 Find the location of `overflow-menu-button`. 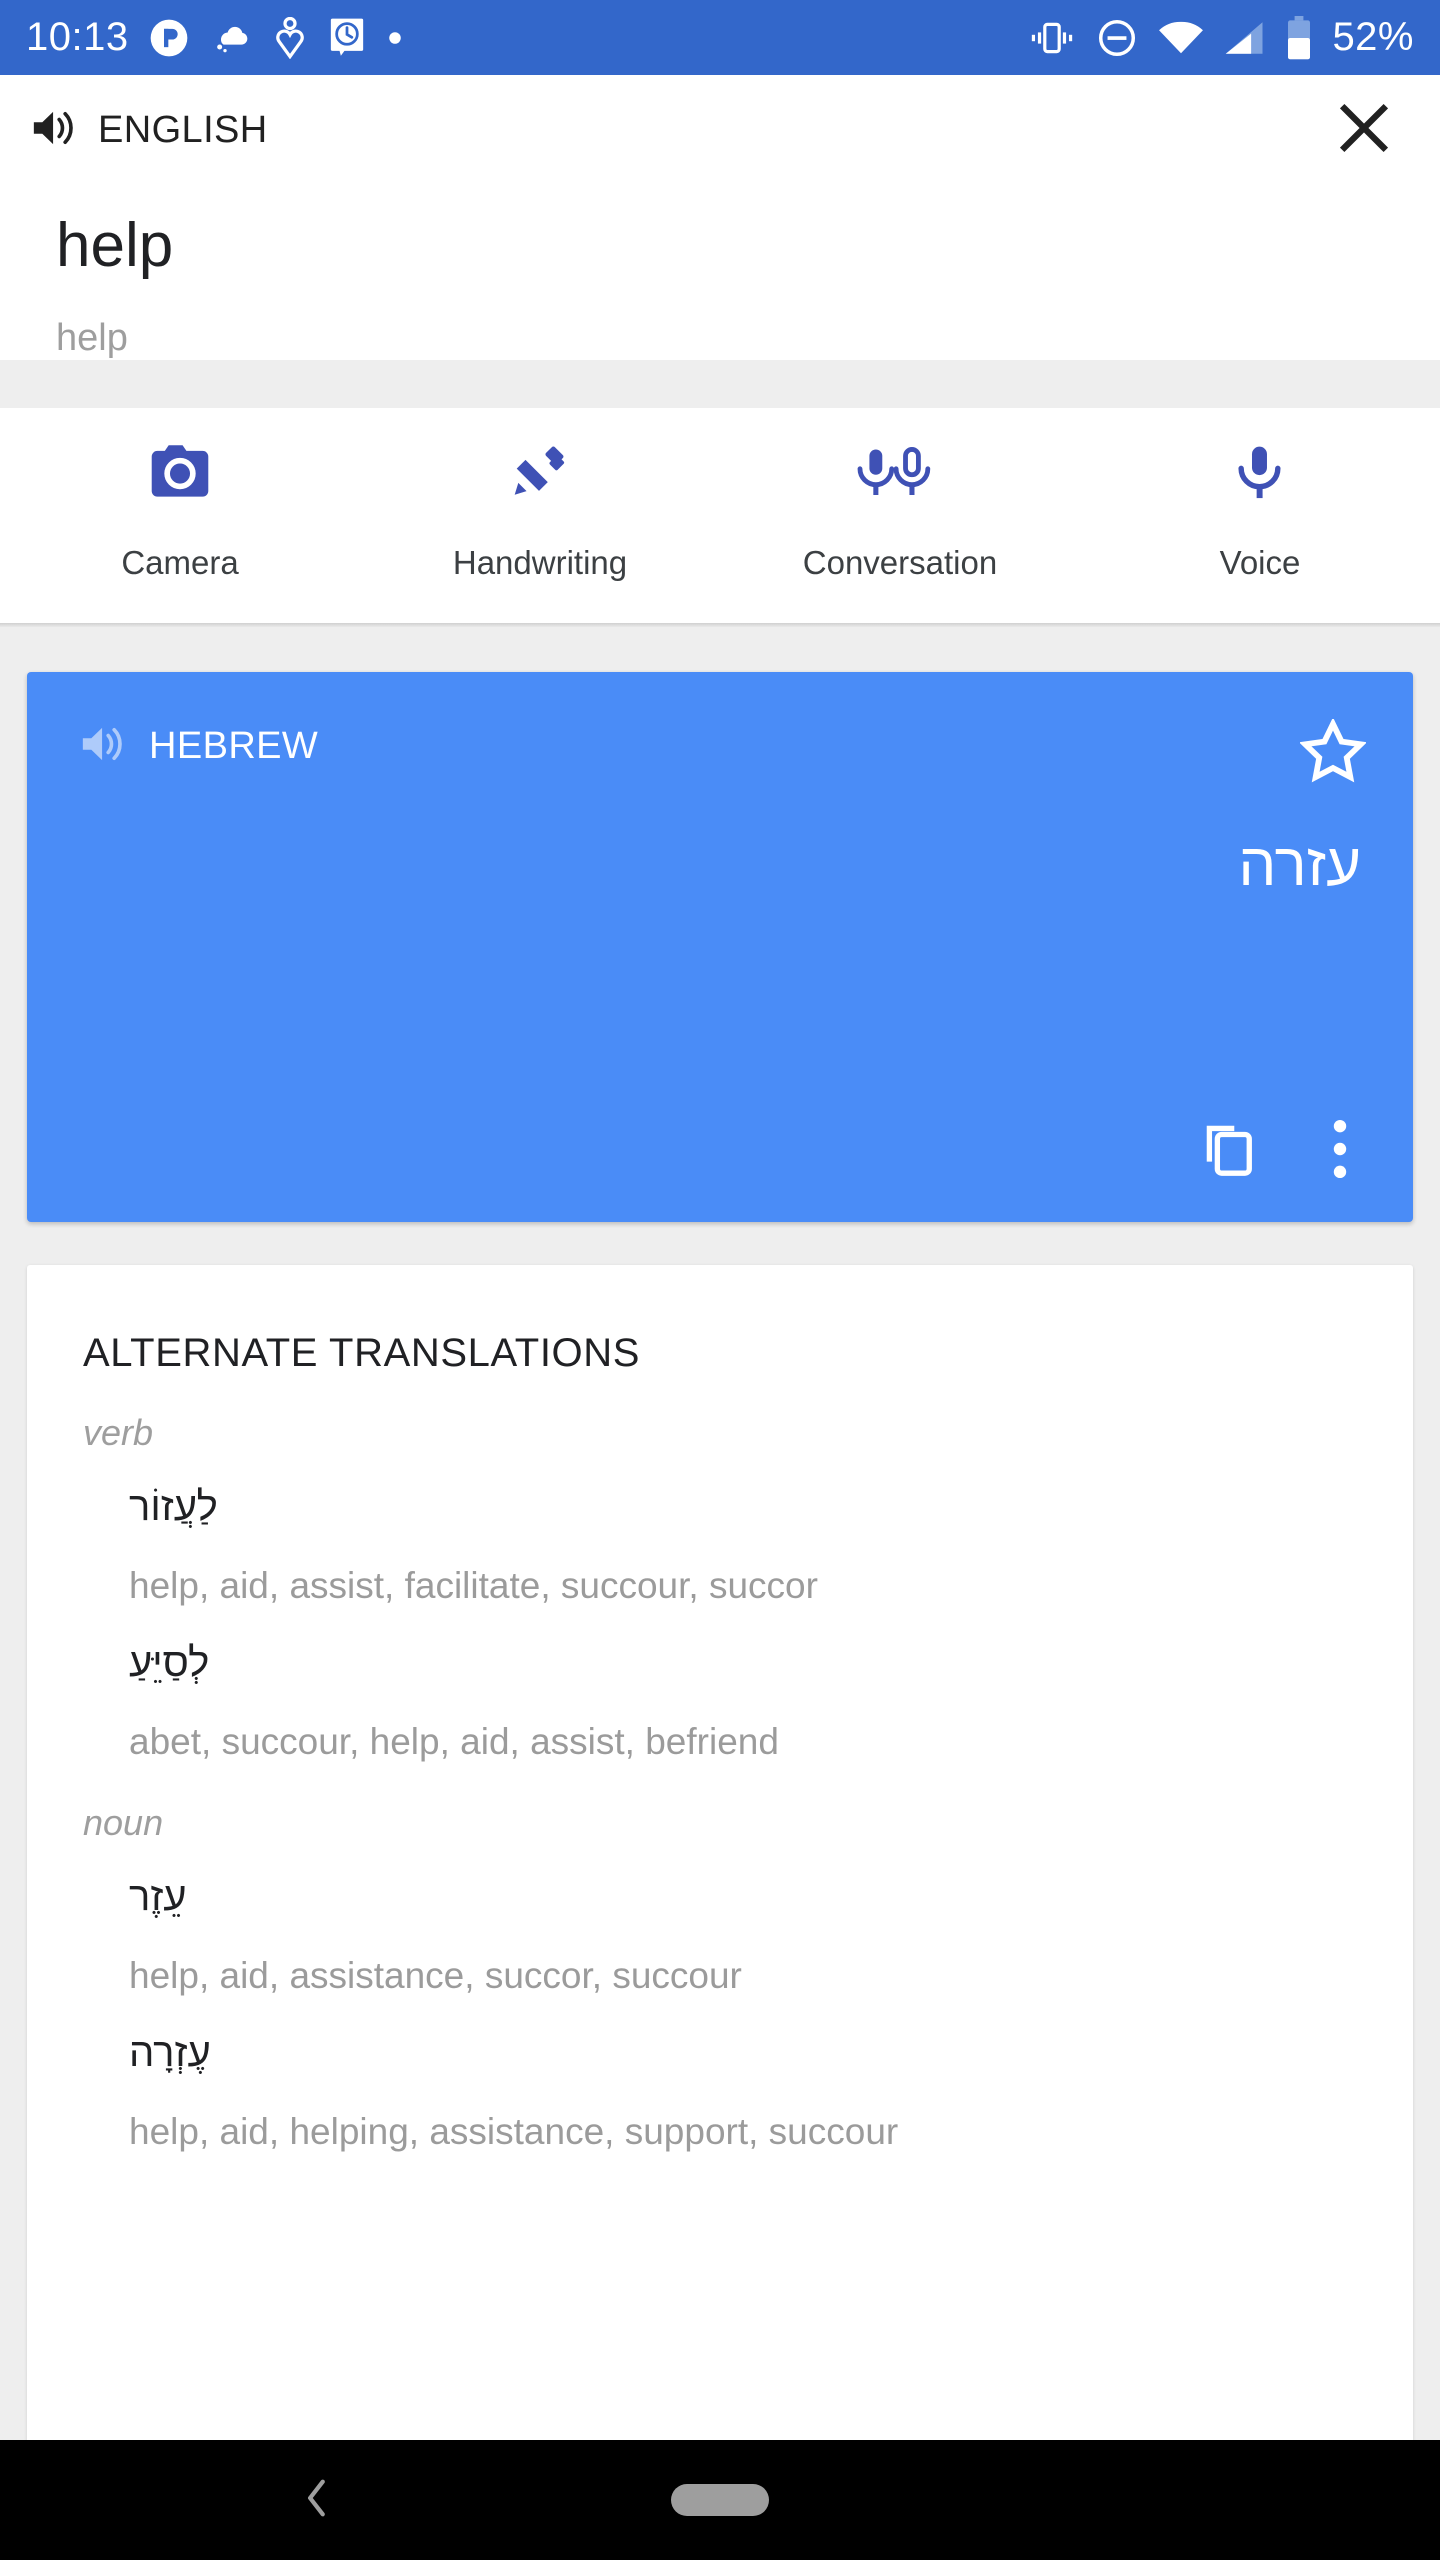

overflow-menu-button is located at coordinates (1340, 1151).